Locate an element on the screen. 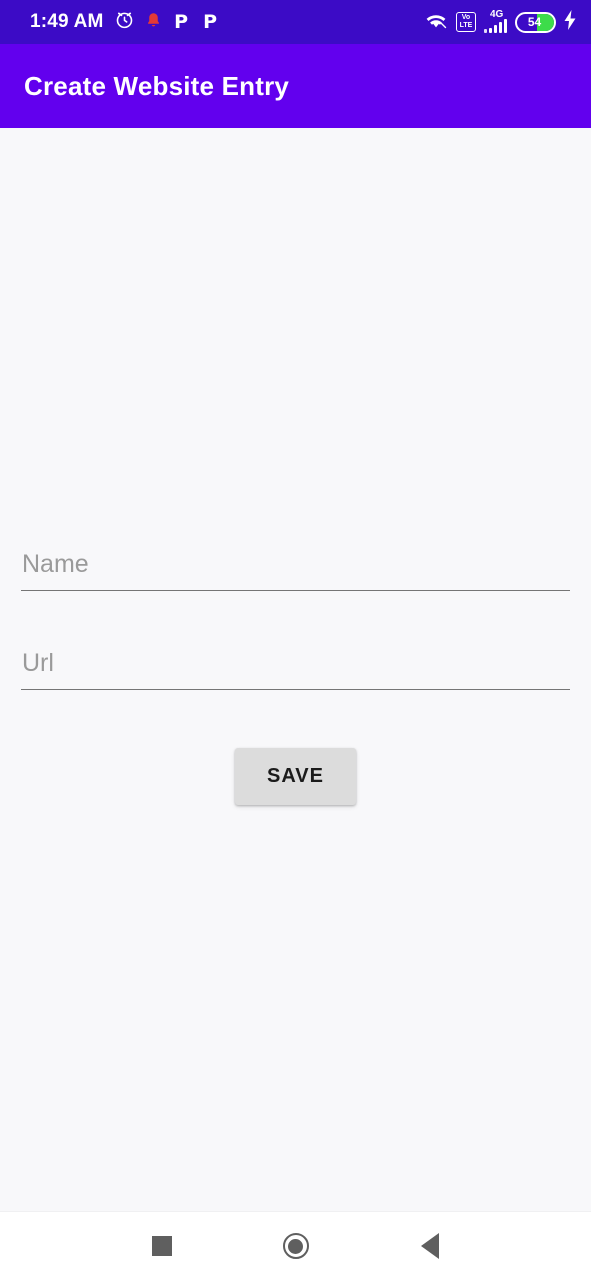 This screenshot has height=1280, width=591. back-button is located at coordinates (430, 1246).